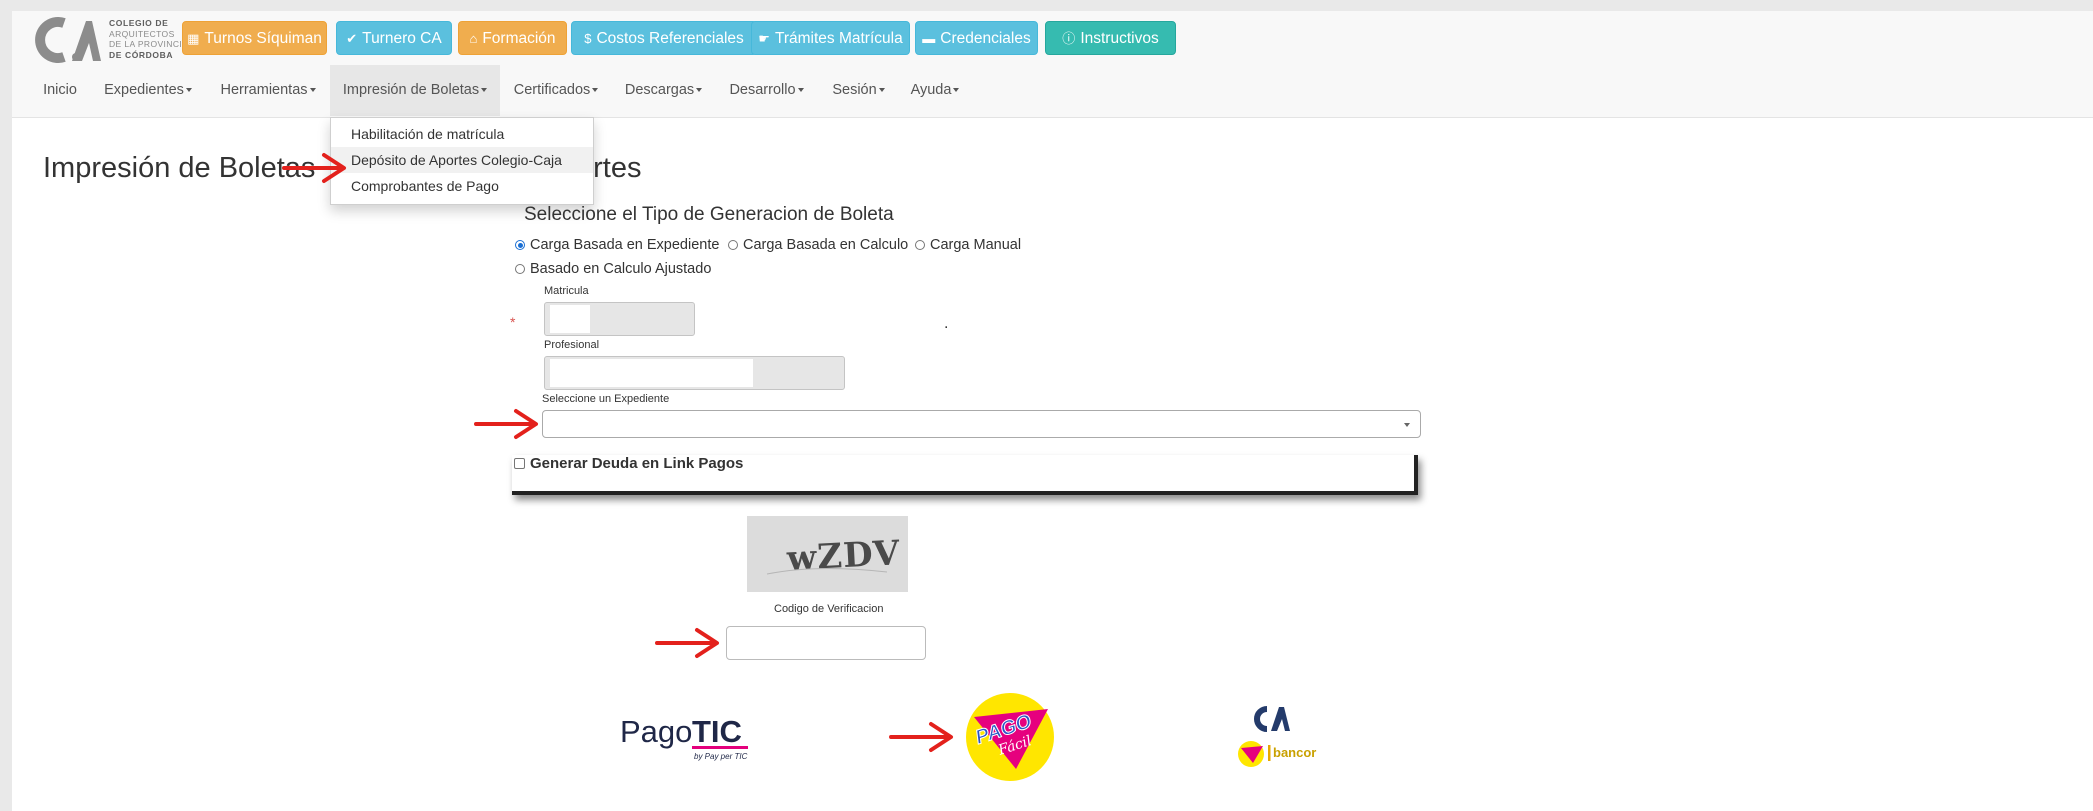 The width and height of the screenshot is (2093, 811). What do you see at coordinates (566, 291) in the screenshot?
I see `matricula-label: Matricula` at bounding box center [566, 291].